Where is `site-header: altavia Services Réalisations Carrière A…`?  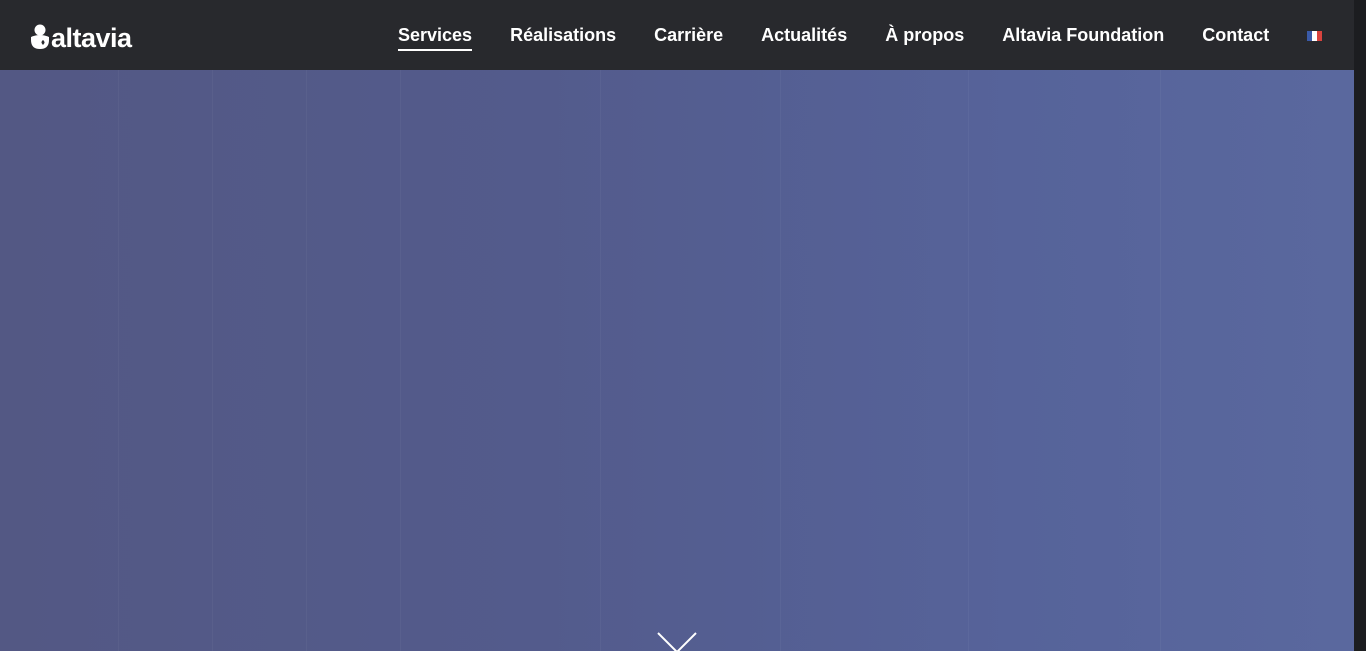 site-header: altavia Services Réalisations Carrière A… is located at coordinates (677, 35).